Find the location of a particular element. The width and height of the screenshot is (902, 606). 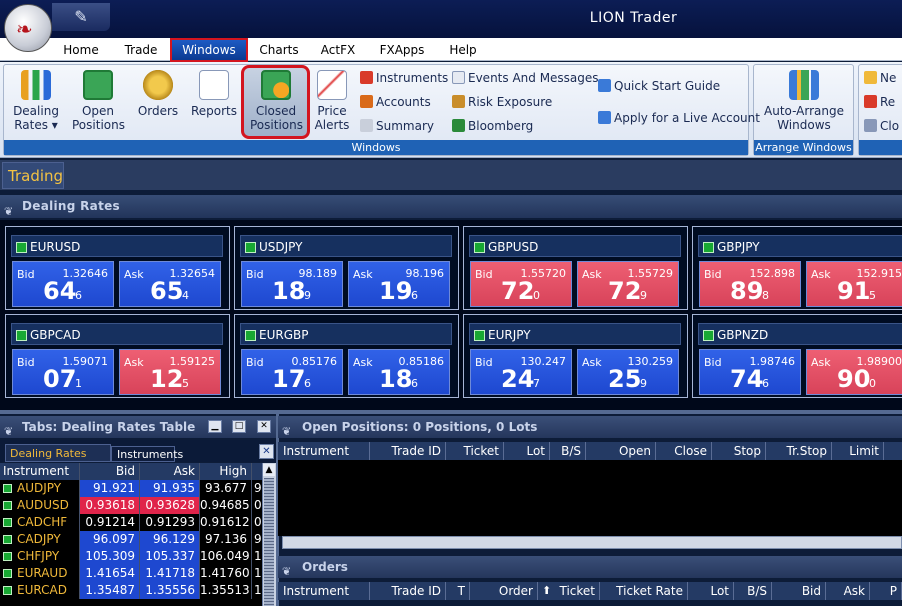

close-icon: ✕ is located at coordinates (264, 426).